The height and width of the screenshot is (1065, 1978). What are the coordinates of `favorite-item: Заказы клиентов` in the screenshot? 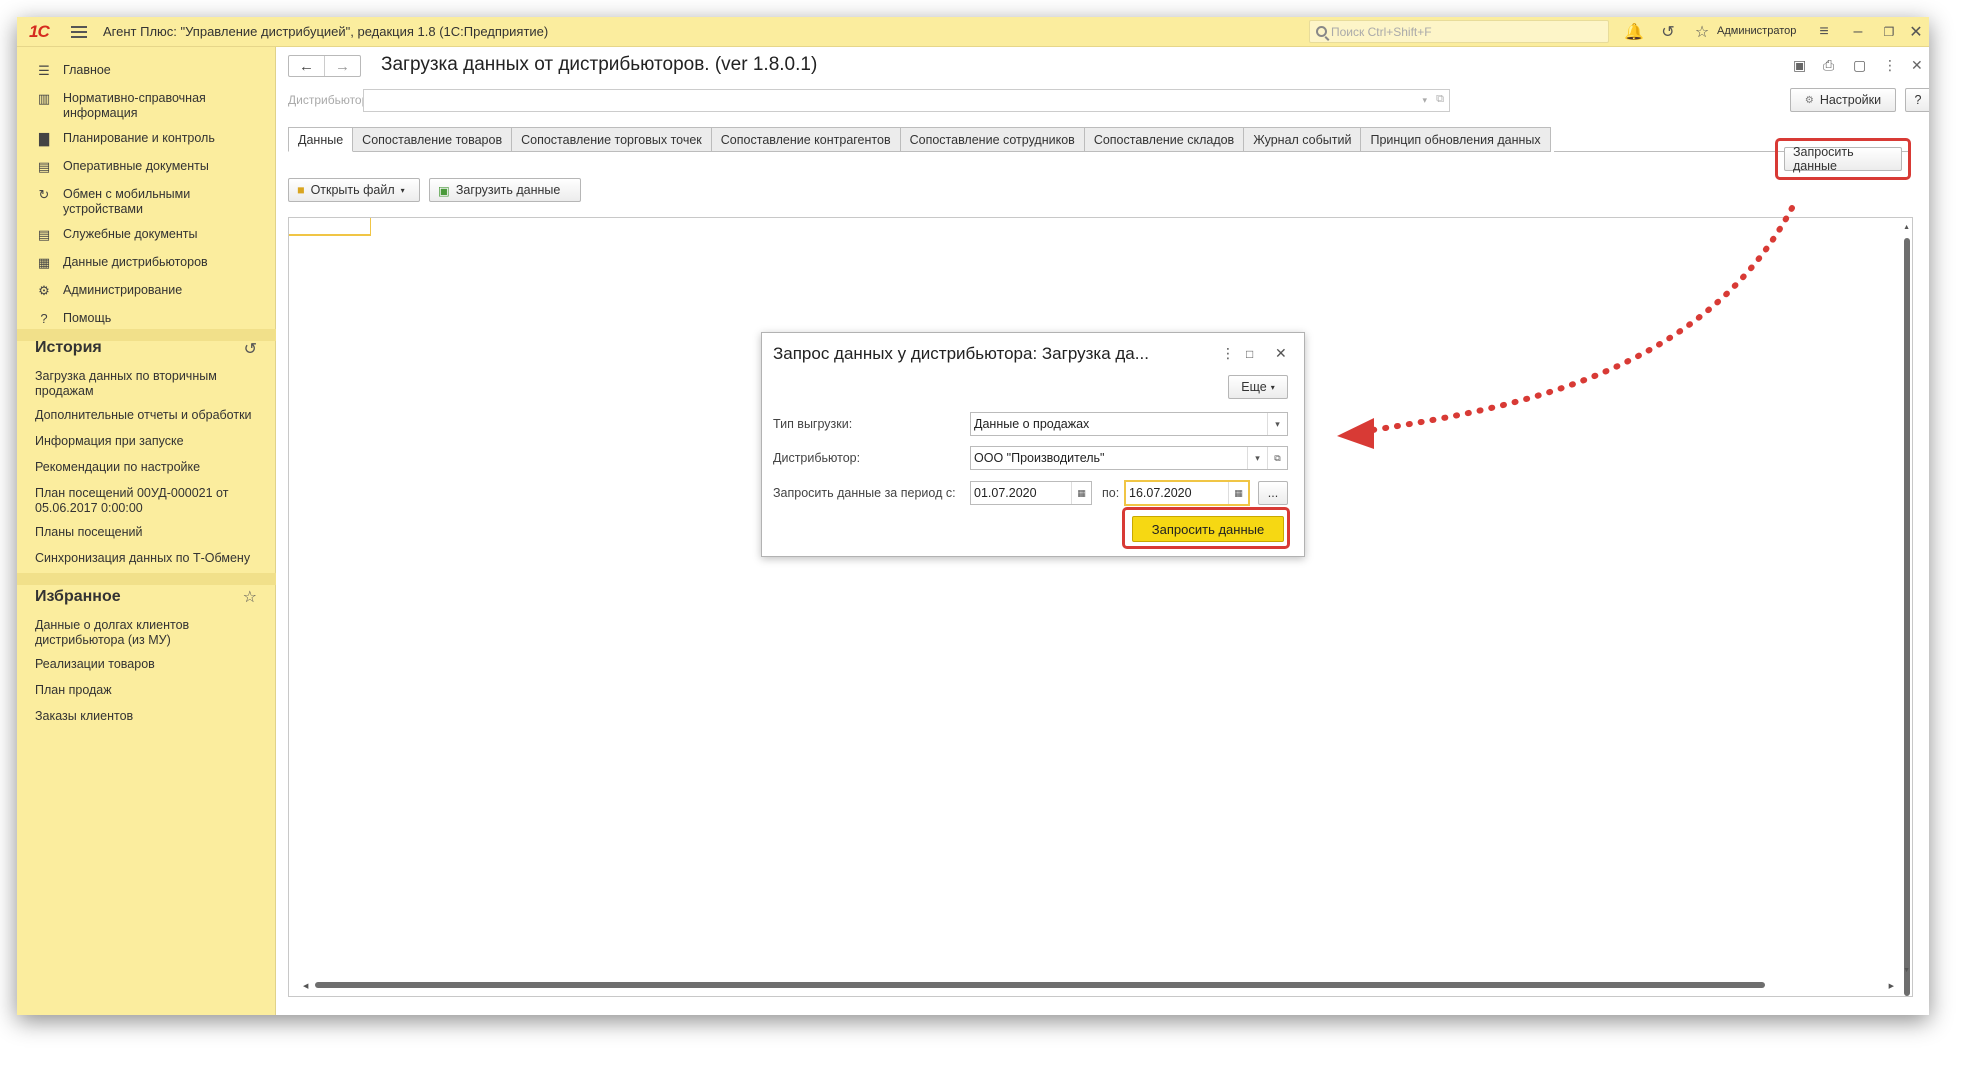 It's located at (150, 716).